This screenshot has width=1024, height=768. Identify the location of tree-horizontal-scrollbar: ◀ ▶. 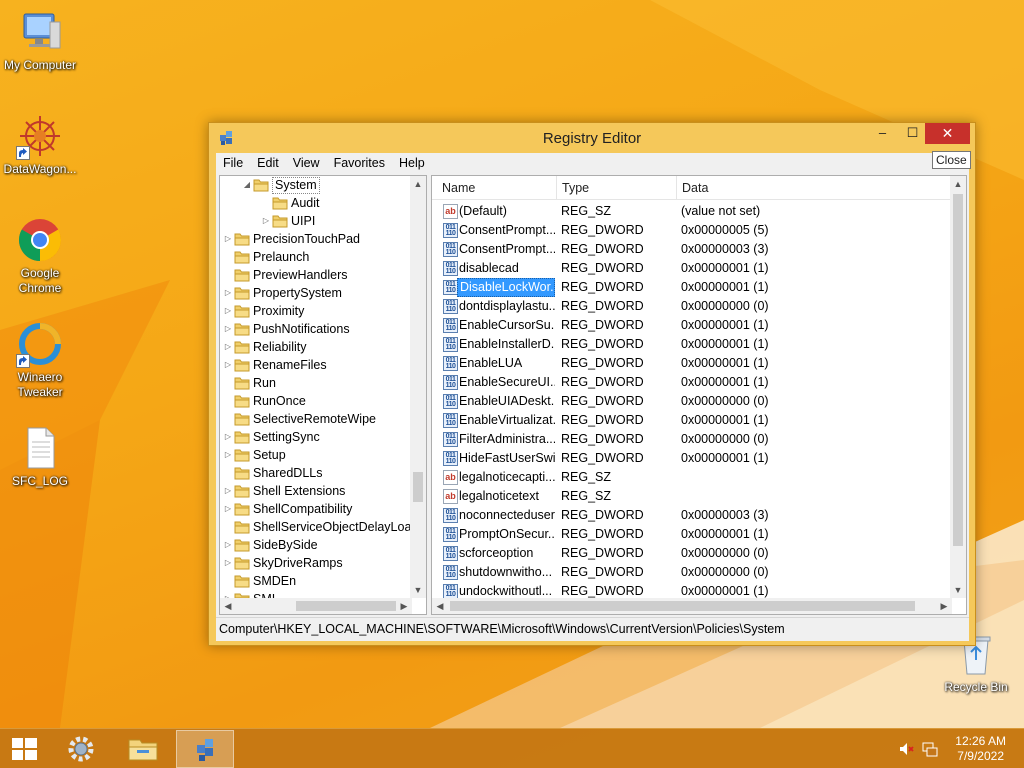
(316, 606).